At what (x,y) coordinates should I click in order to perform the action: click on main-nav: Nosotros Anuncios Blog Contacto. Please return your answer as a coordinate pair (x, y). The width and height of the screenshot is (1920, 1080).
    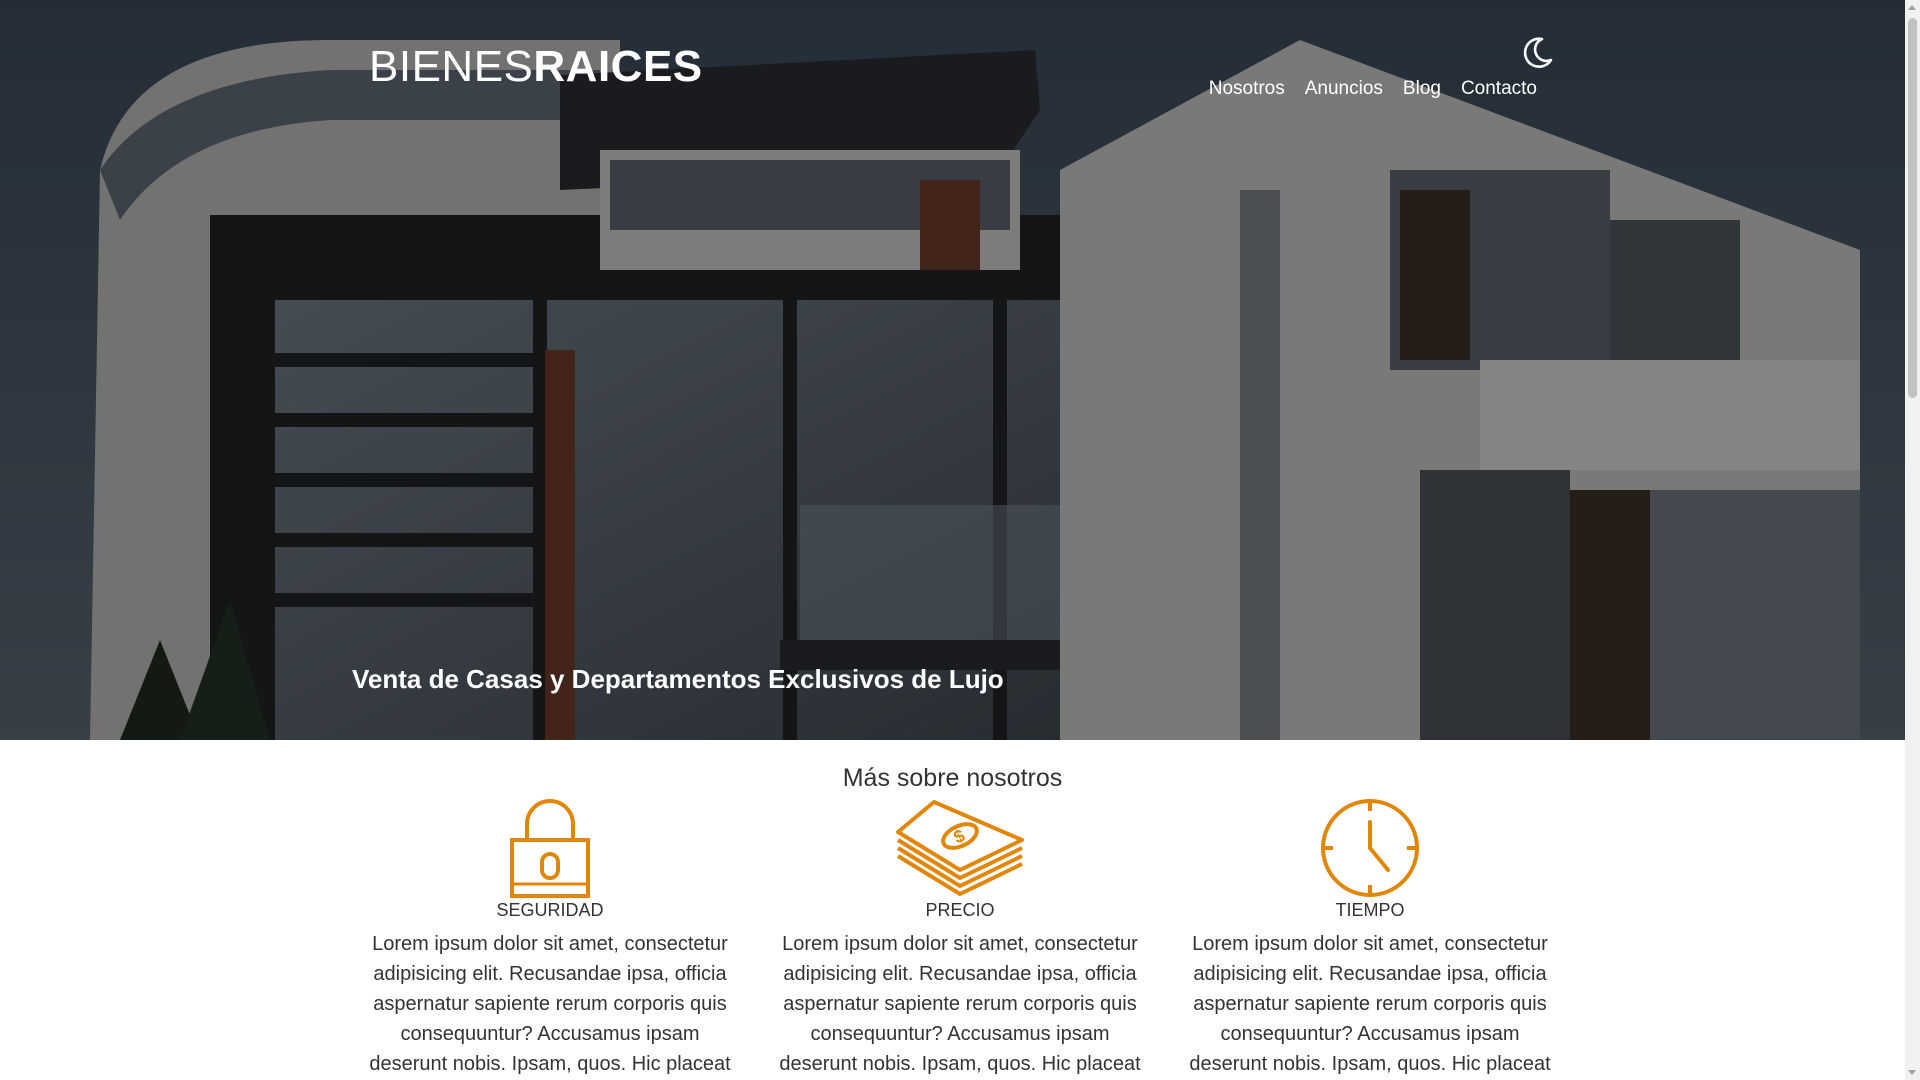
    Looking at the image, I should click on (1373, 89).